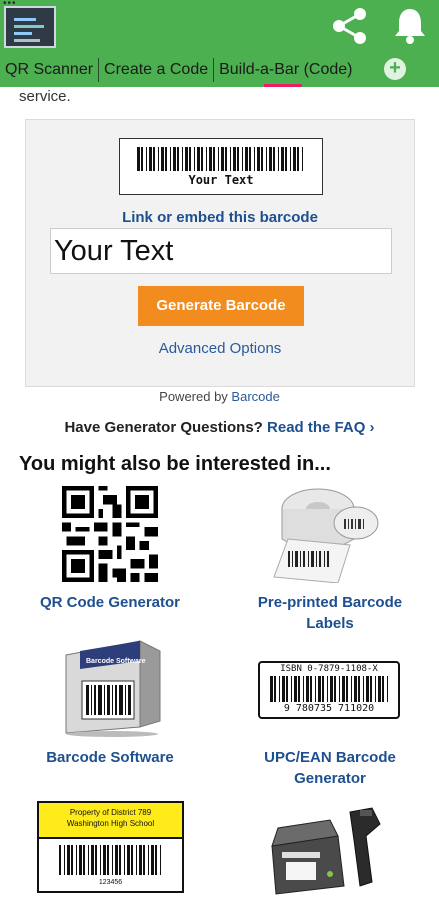  What do you see at coordinates (110, 534) in the screenshot?
I see `qr-code-icon` at bounding box center [110, 534].